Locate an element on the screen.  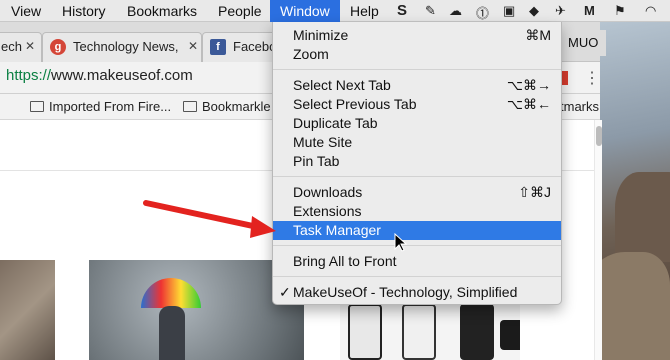
mouse-cursor-icon is located at coordinates (401, 242).